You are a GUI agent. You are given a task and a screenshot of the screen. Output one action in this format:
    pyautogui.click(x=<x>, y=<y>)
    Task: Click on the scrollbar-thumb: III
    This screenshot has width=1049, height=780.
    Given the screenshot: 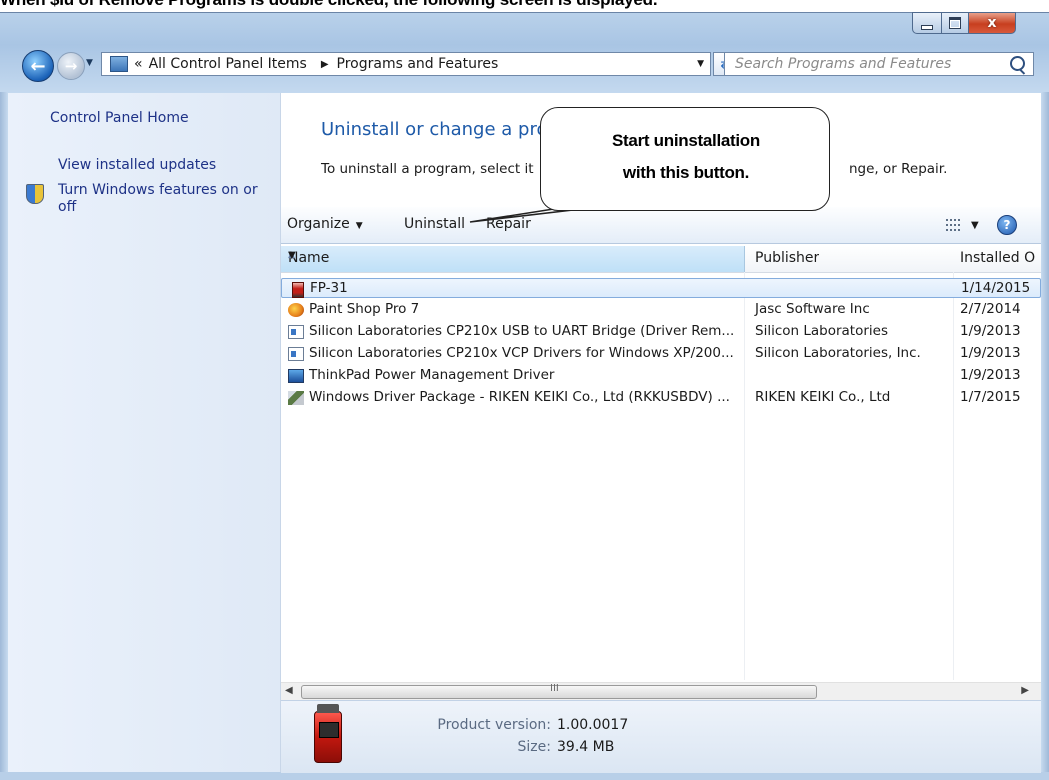 What is the action you would take?
    pyautogui.click(x=559, y=691)
    